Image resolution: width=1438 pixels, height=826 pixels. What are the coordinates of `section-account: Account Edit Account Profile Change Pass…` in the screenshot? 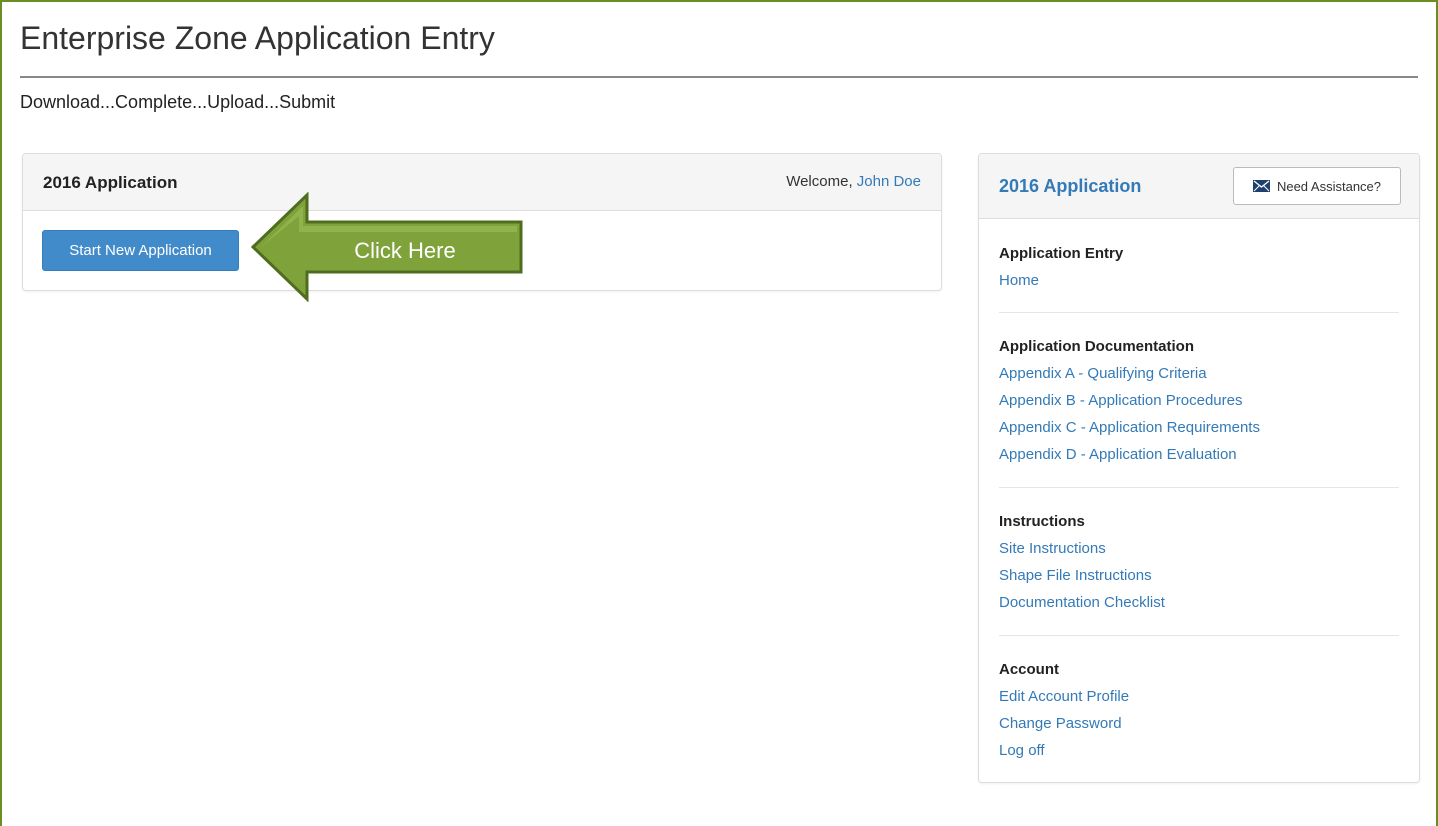 It's located at (1199, 713).